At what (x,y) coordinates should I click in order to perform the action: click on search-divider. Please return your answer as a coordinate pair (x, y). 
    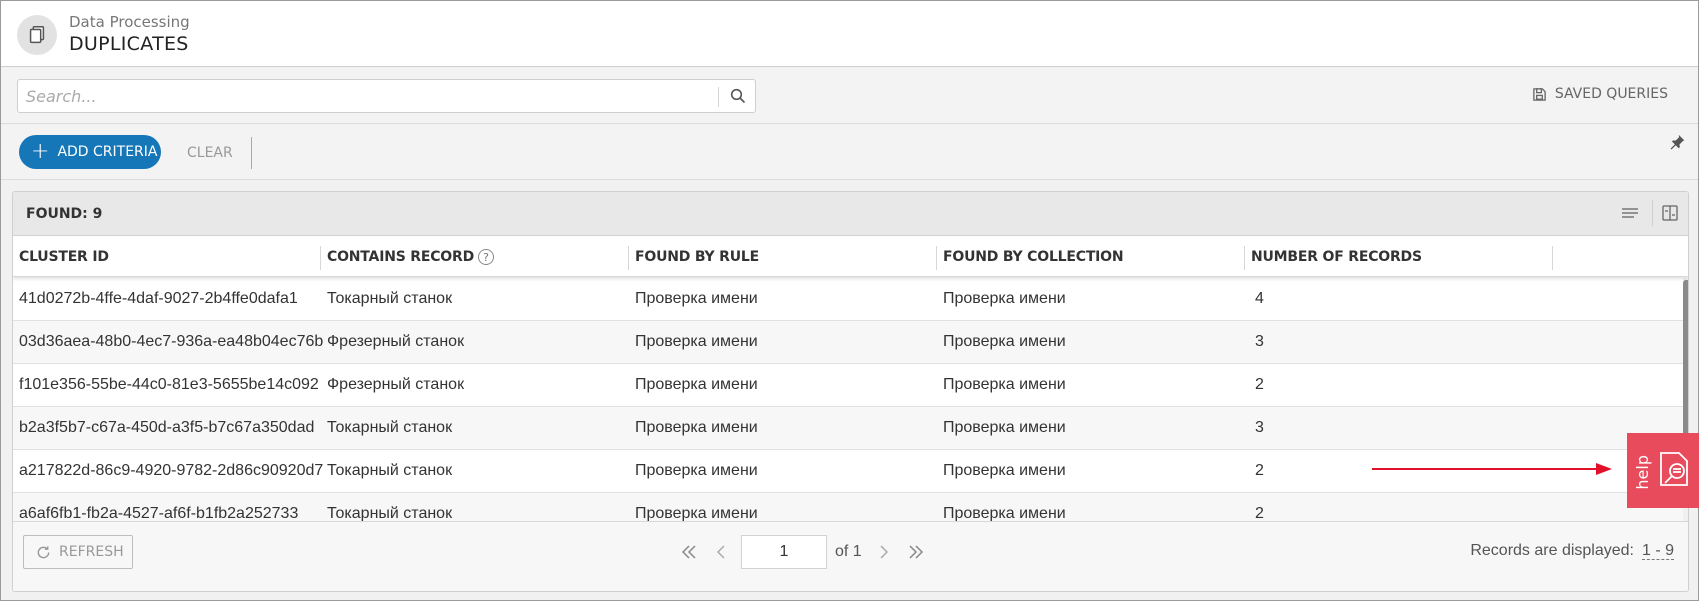
    Looking at the image, I should click on (718, 97).